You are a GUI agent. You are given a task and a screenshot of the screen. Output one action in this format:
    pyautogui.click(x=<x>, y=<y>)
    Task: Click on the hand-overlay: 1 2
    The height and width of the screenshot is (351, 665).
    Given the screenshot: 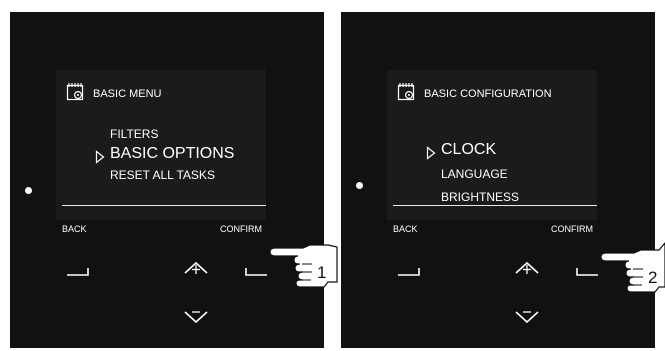 What is the action you would take?
    pyautogui.click(x=467, y=267)
    